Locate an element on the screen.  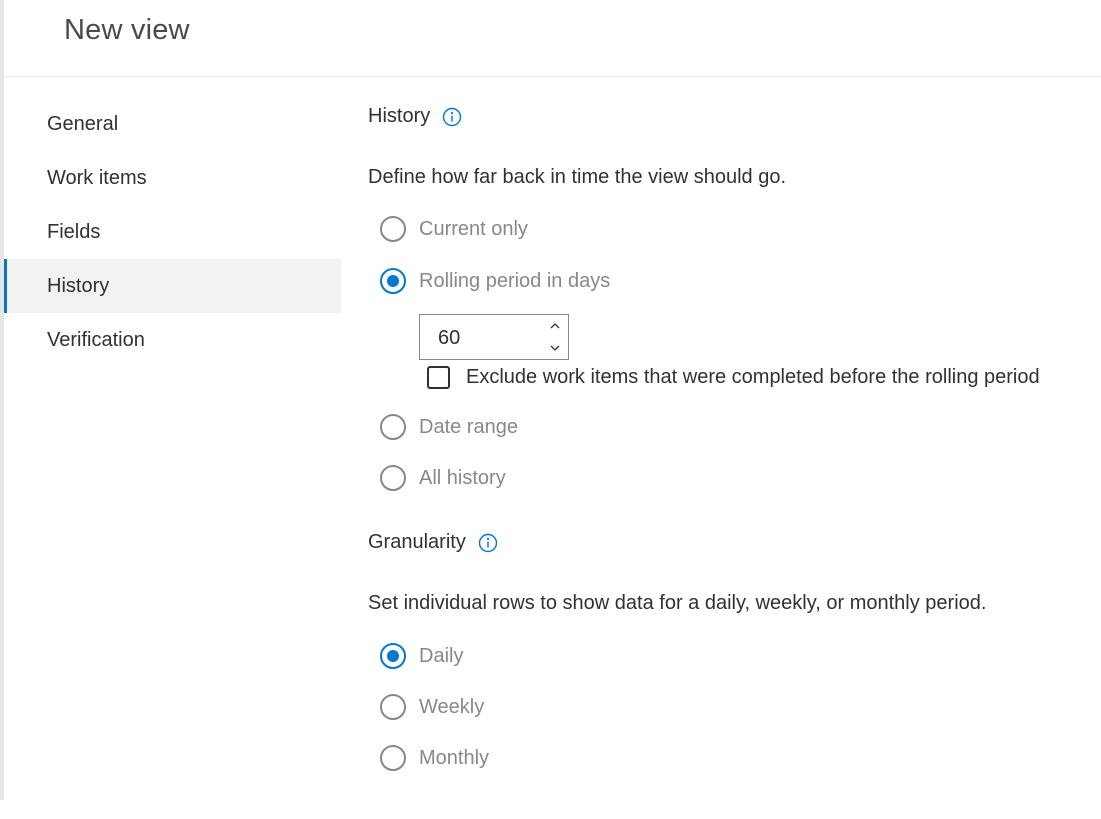
nav-item-general: General is located at coordinates (172, 124).